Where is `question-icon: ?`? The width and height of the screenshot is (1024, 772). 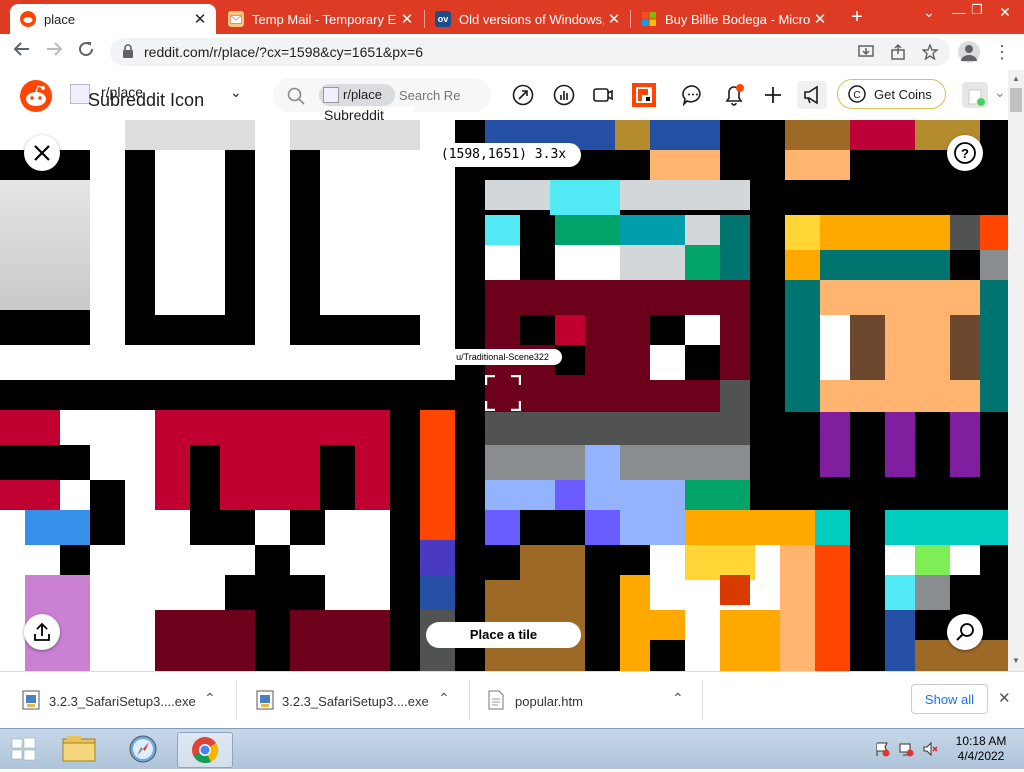
question-icon: ? is located at coordinates (965, 153).